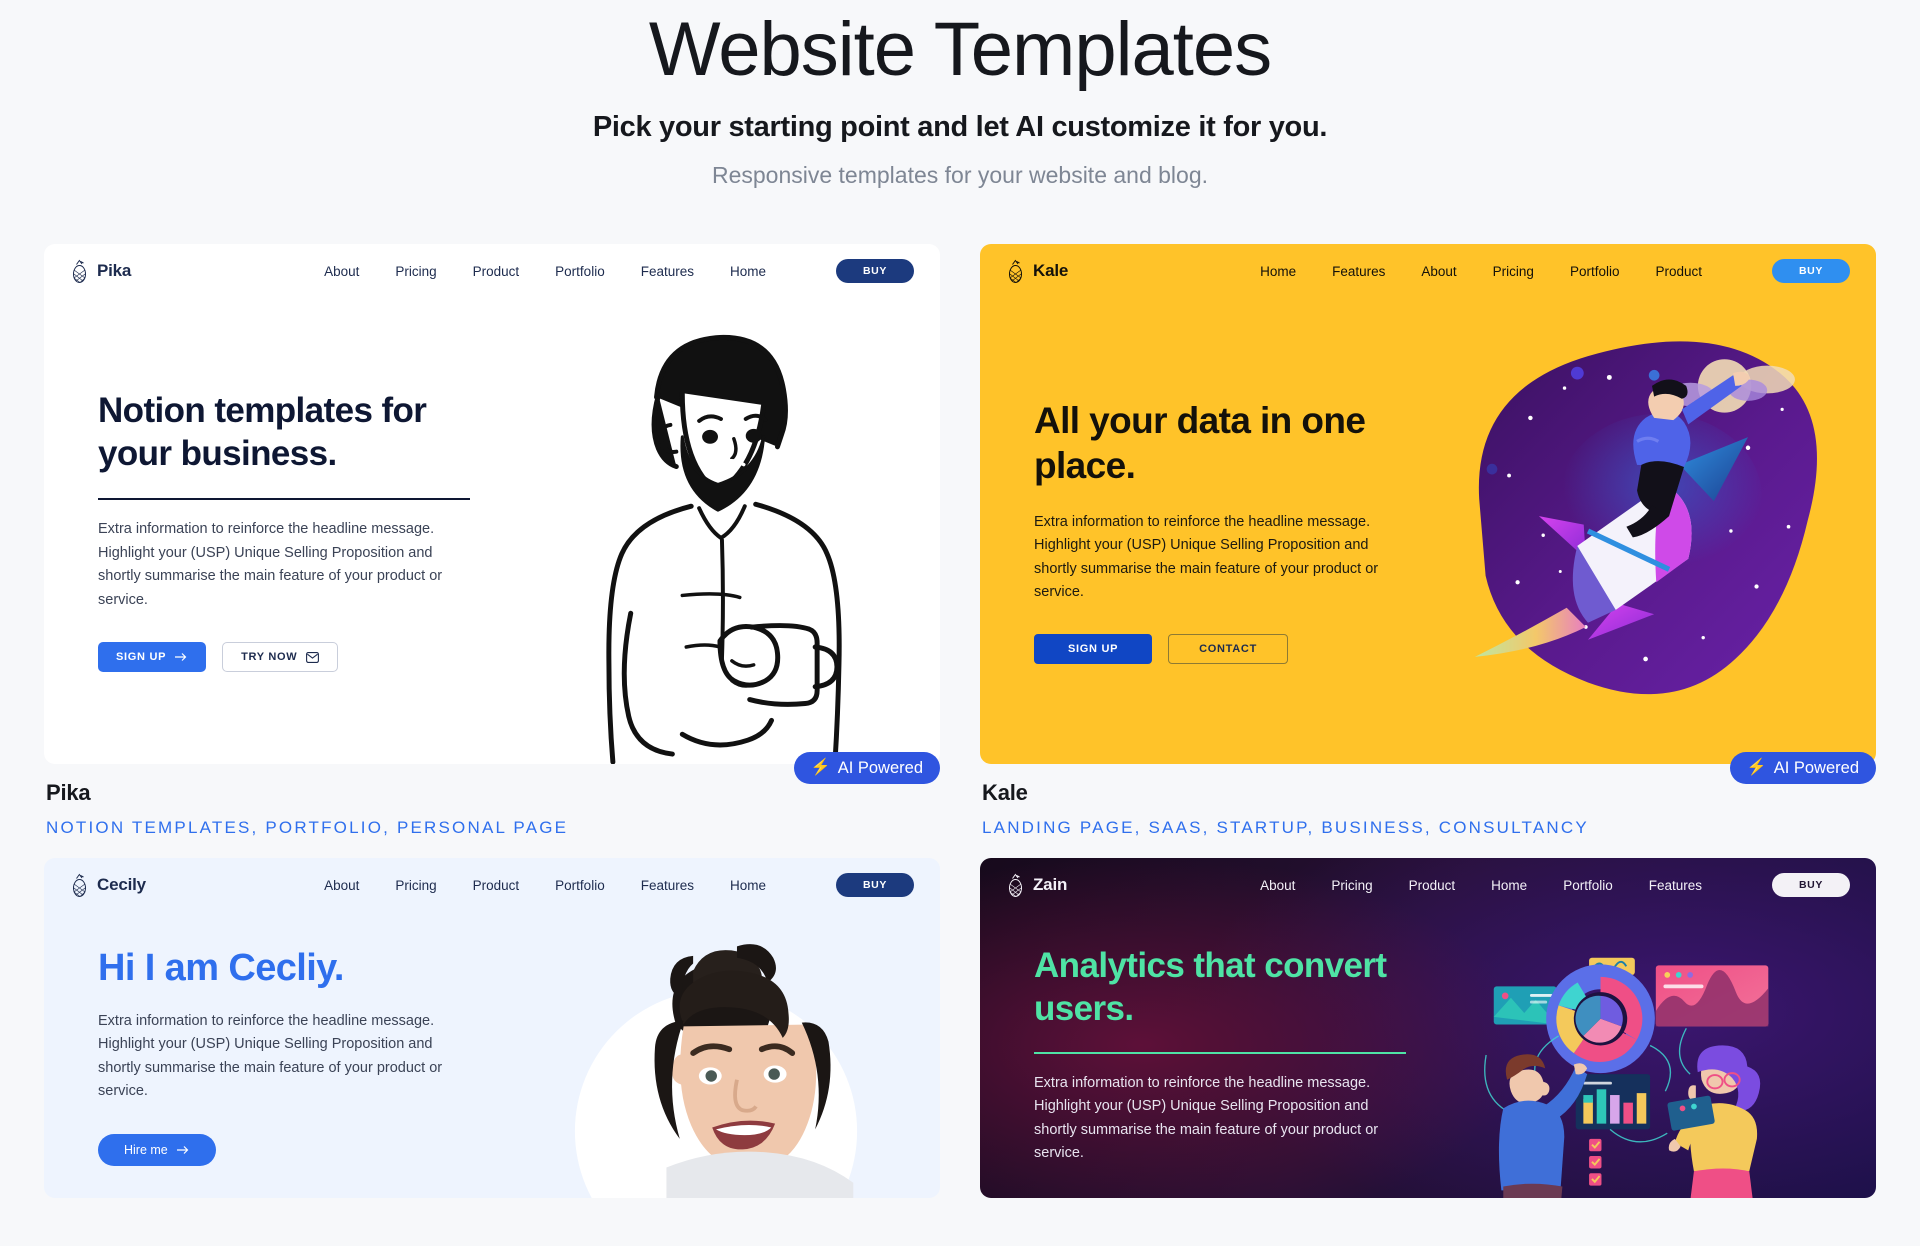 Image resolution: width=1920 pixels, height=1246 pixels. I want to click on brand-zain: Zain, so click(1036, 885).